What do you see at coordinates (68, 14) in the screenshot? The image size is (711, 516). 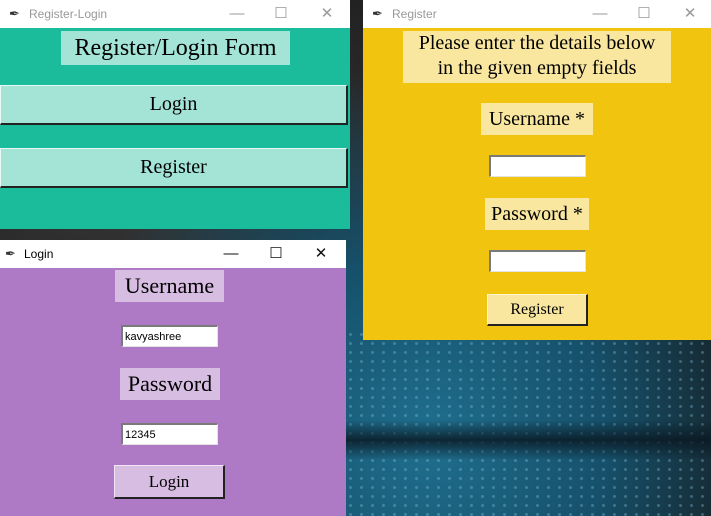 I see `window-title: Register-Login` at bounding box center [68, 14].